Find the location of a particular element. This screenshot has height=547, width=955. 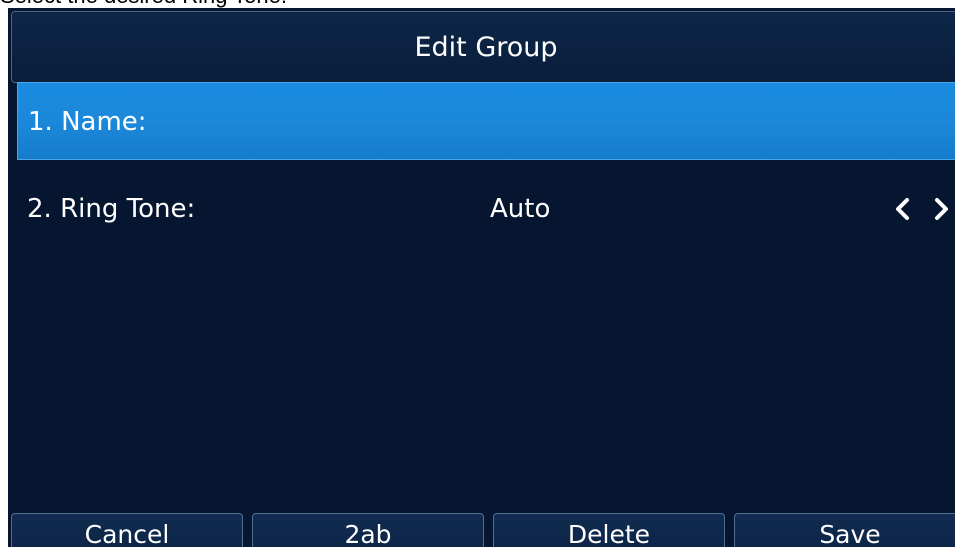

cancel-button: Cancel is located at coordinates (127, 530).